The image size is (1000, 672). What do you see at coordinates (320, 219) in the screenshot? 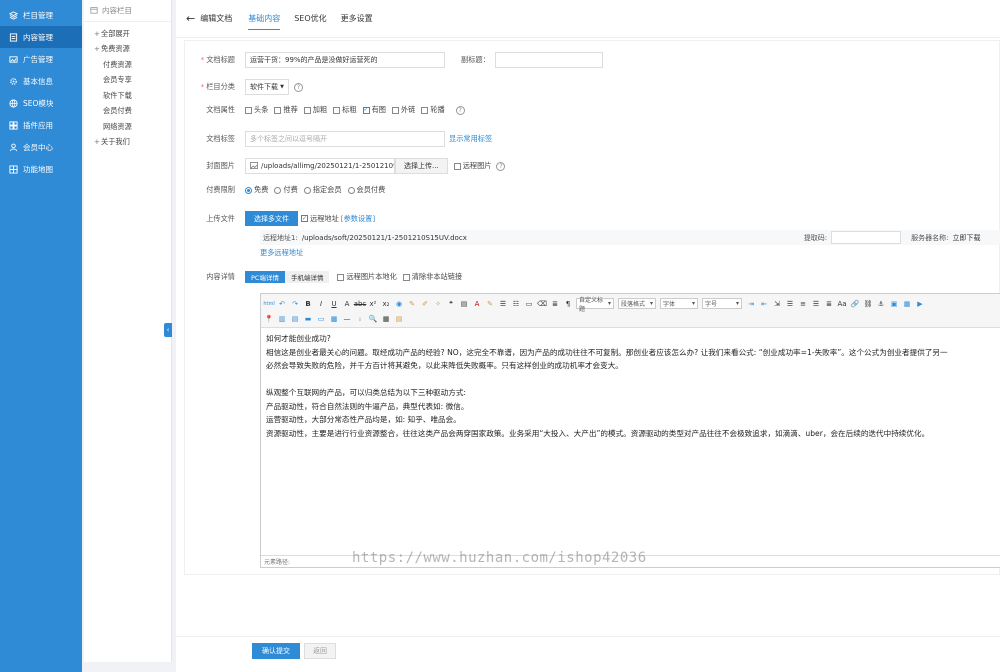
I see `remote-address-checkbox: ✓ 远程地址` at bounding box center [320, 219].